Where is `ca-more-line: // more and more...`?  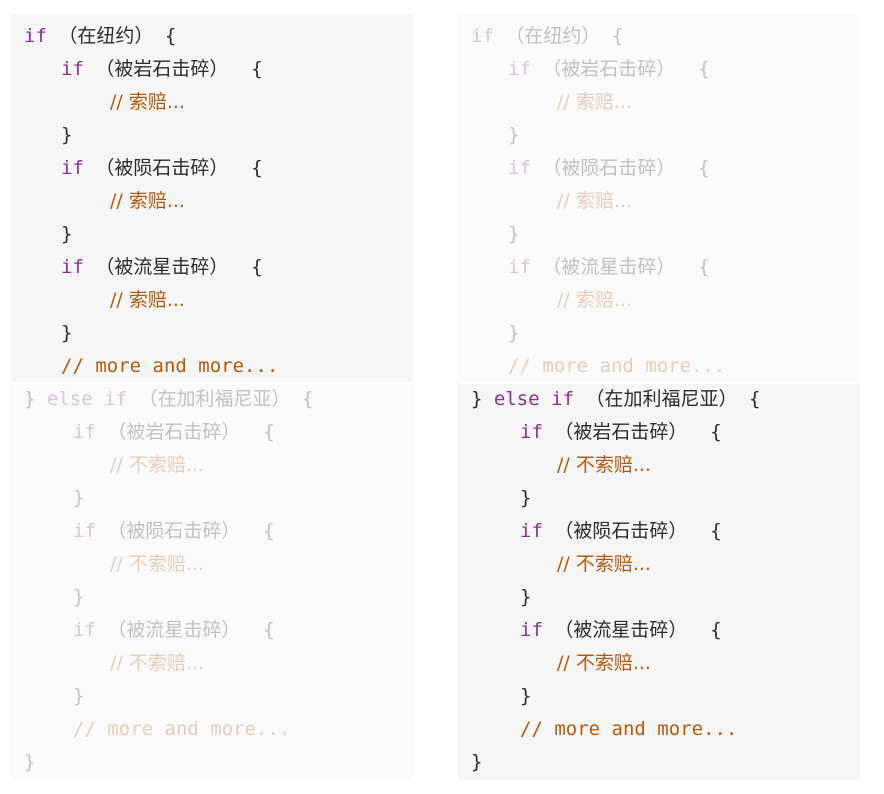 ca-more-line: // more and more... is located at coordinates (628, 729).